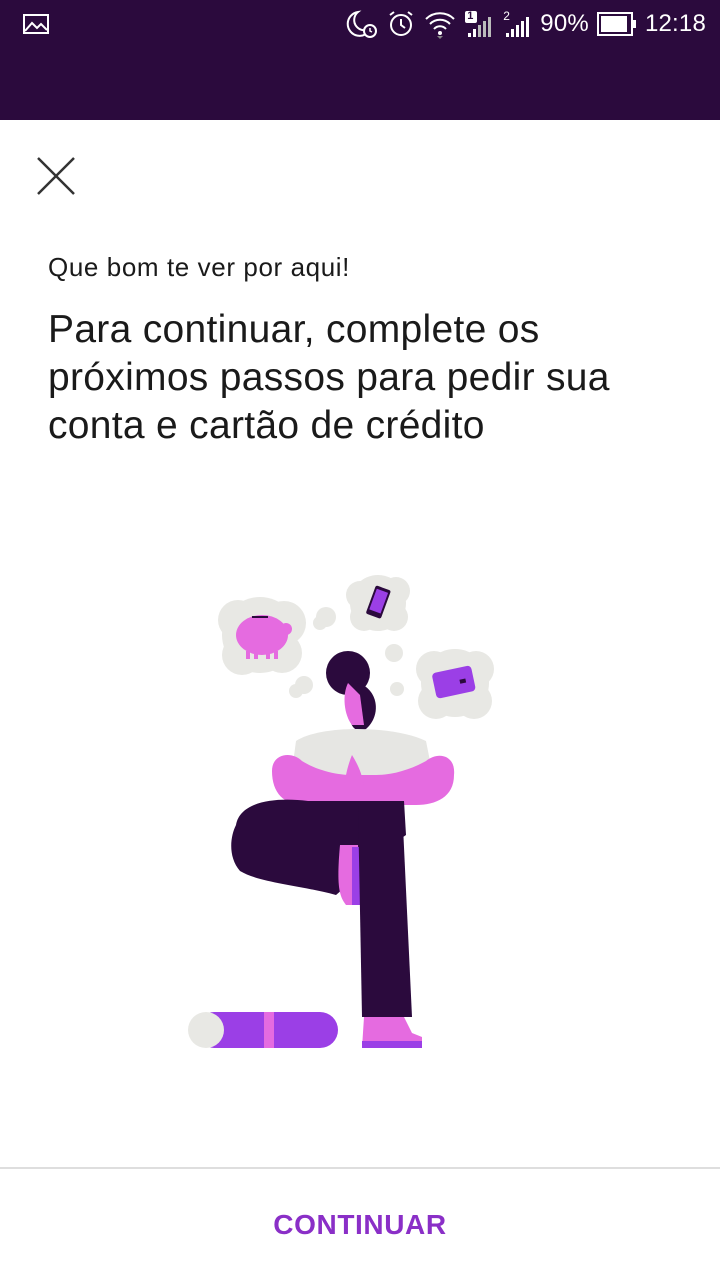  What do you see at coordinates (517, 24) in the screenshot?
I see `signal-sim2-icon: 2` at bounding box center [517, 24].